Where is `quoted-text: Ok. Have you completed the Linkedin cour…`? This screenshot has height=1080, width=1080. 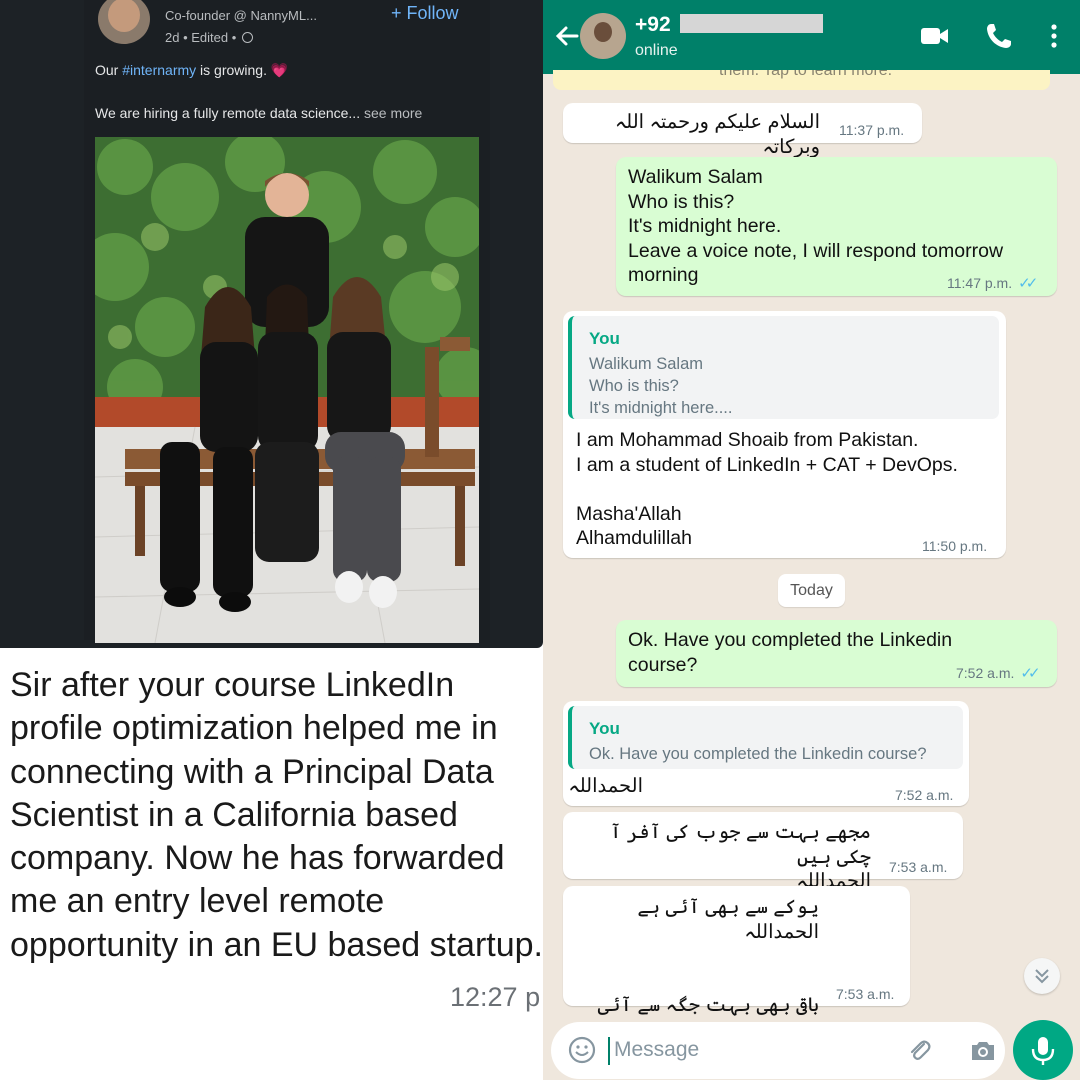
quoted-text: Ok. Have you completed the Linkedin cour… is located at coordinates (758, 754).